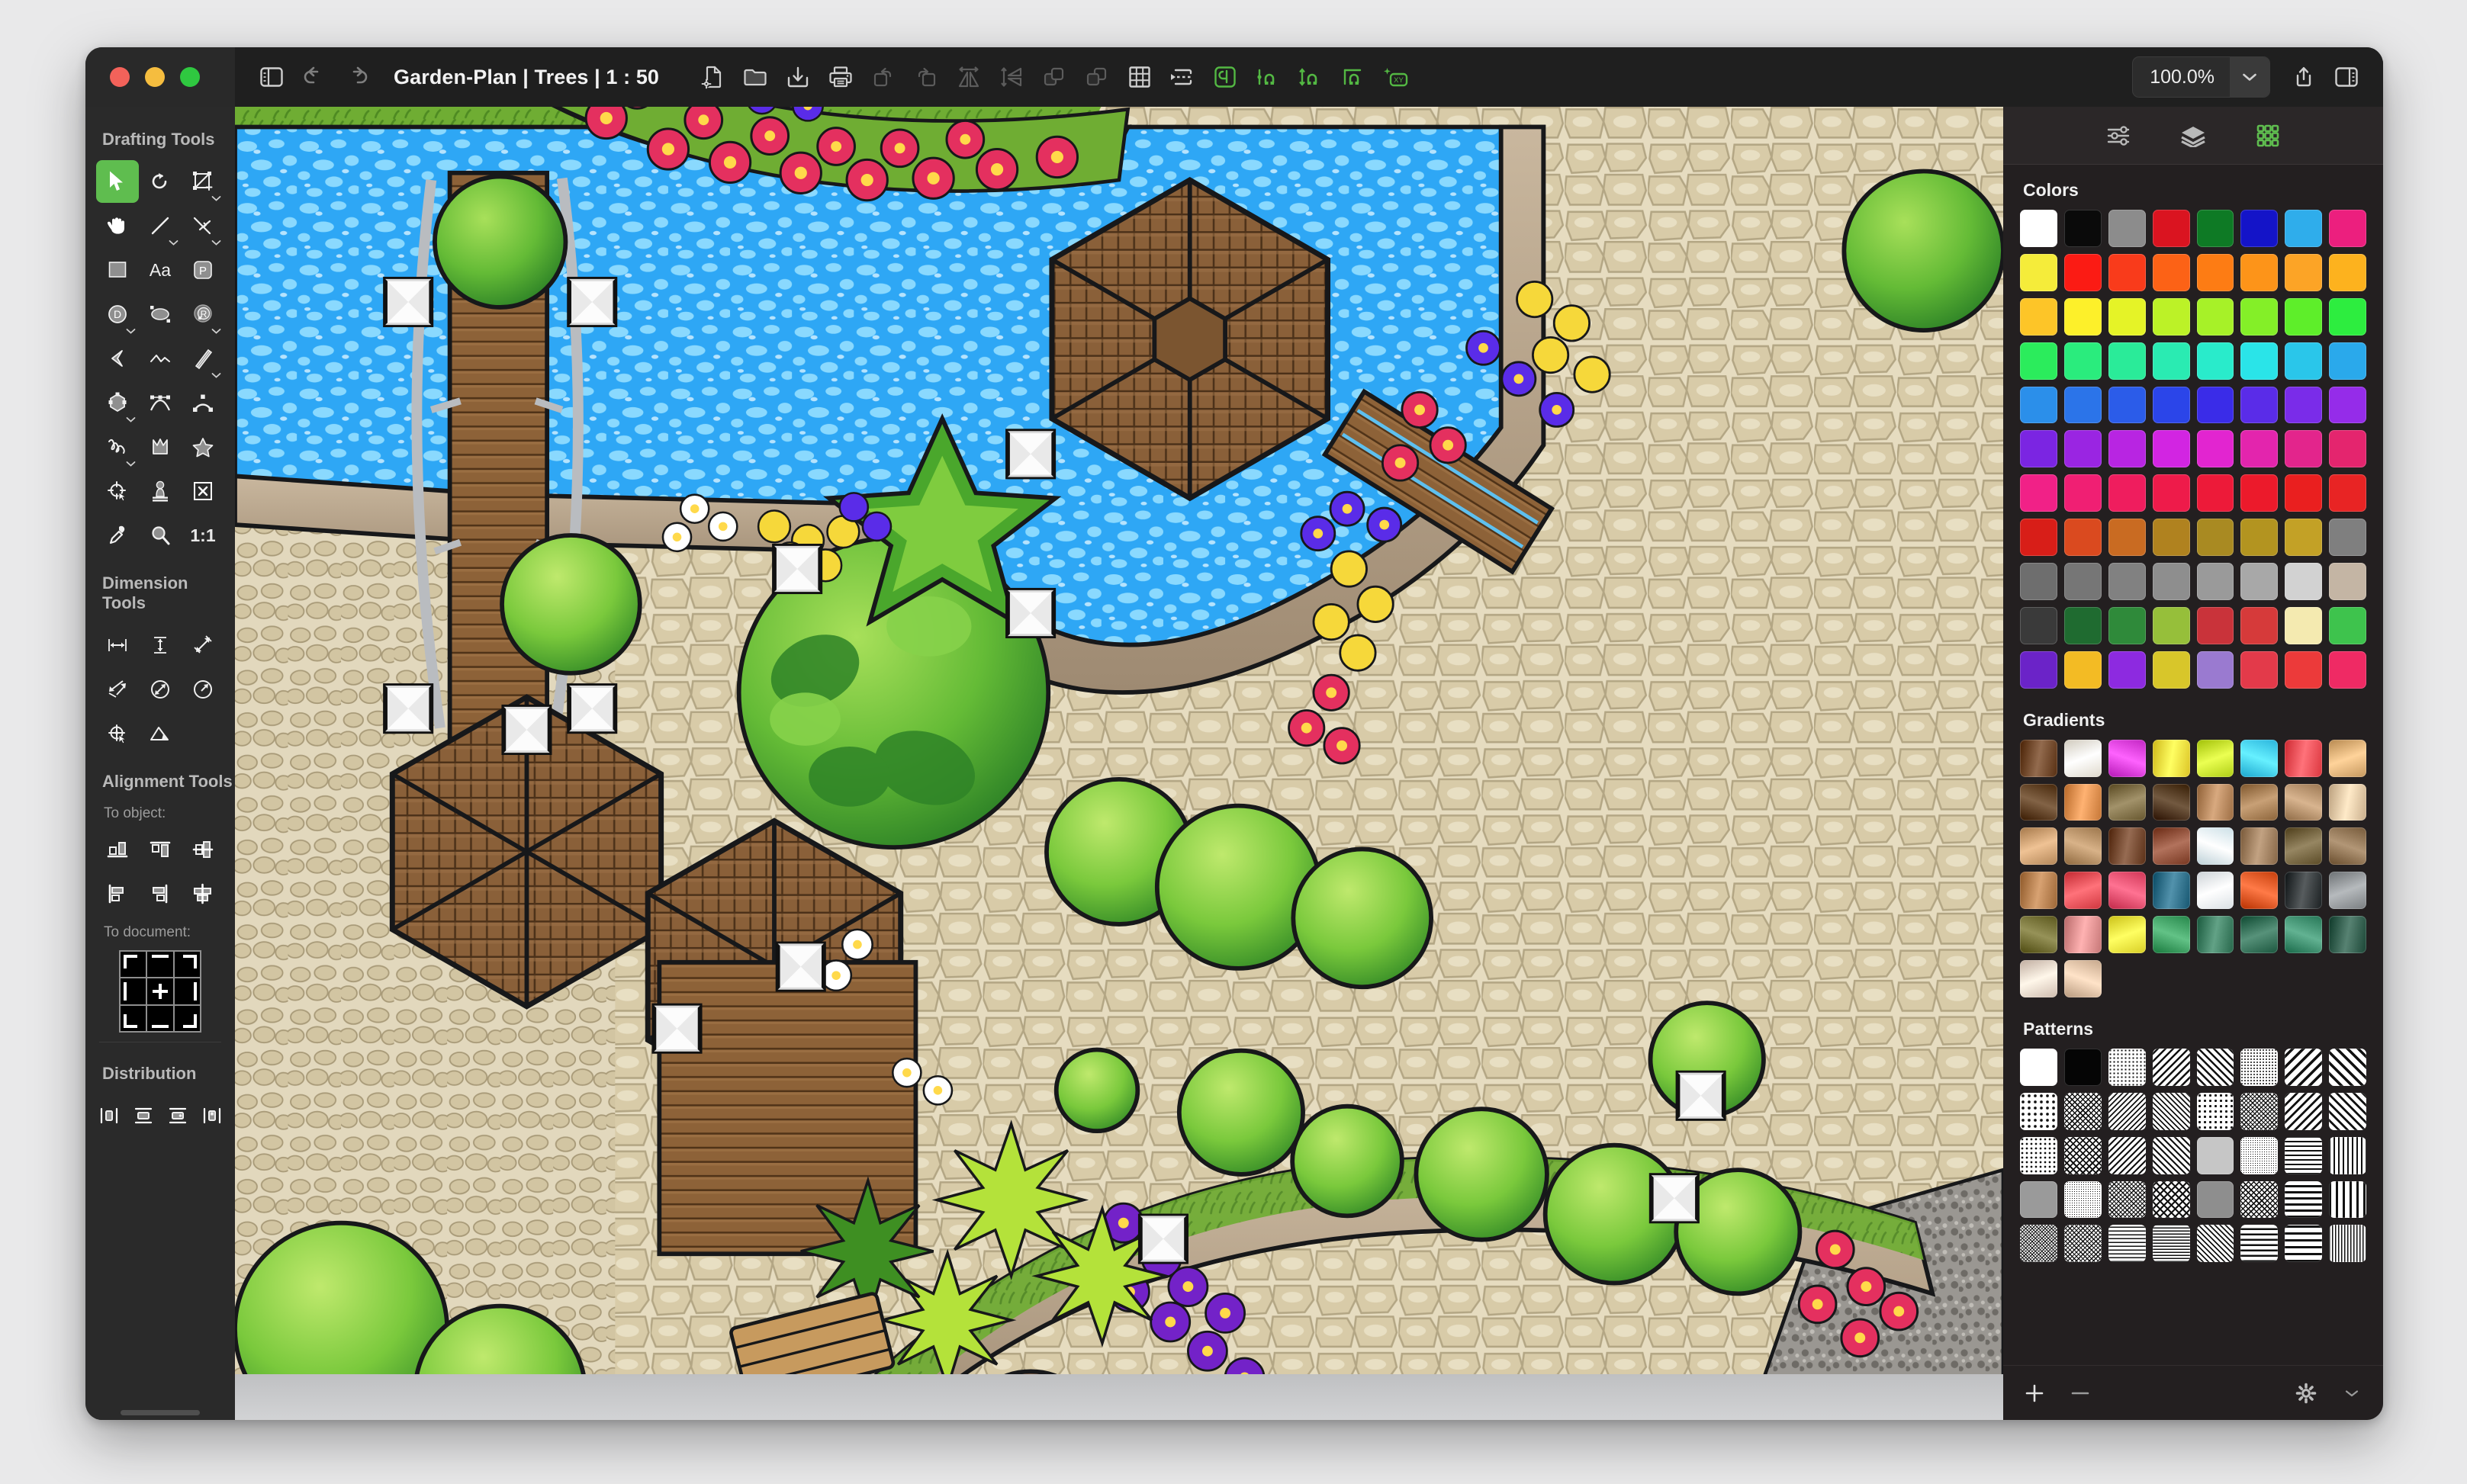 The image size is (2467, 1484). I want to click on snap-xy-icon: XY, so click(1396, 77).